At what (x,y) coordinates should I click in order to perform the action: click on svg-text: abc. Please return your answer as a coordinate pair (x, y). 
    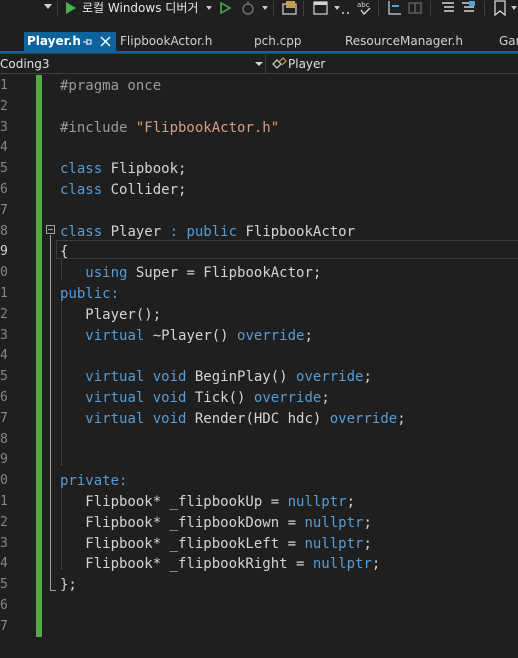
    Looking at the image, I should click on (363, 5).